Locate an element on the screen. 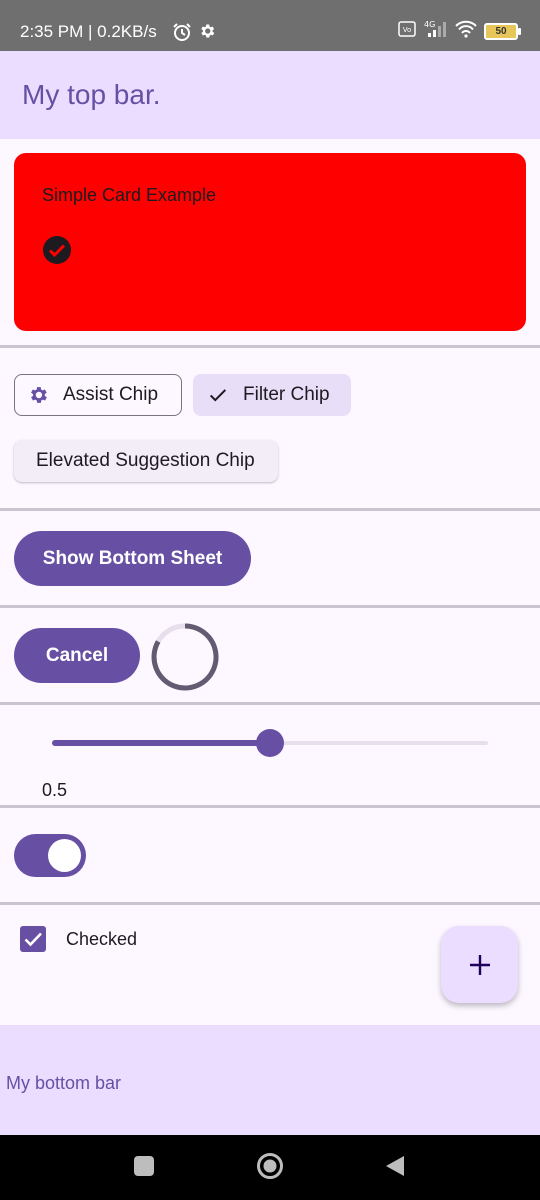 The image size is (540, 1200). wifi-icon is located at coordinates (466, 31).